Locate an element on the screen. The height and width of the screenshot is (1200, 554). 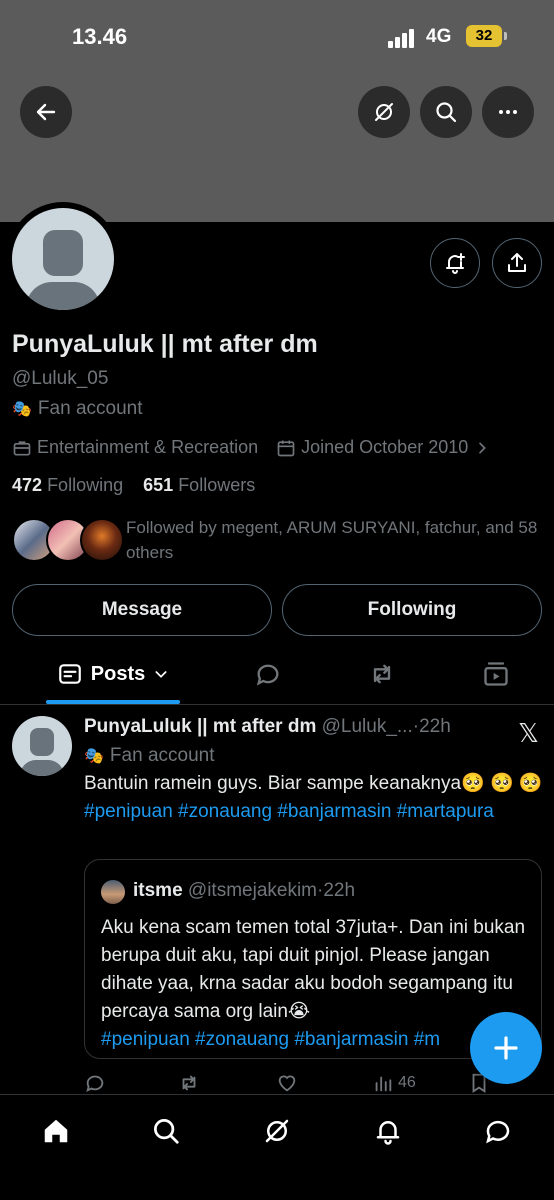
plus-icon is located at coordinates (506, 1048).